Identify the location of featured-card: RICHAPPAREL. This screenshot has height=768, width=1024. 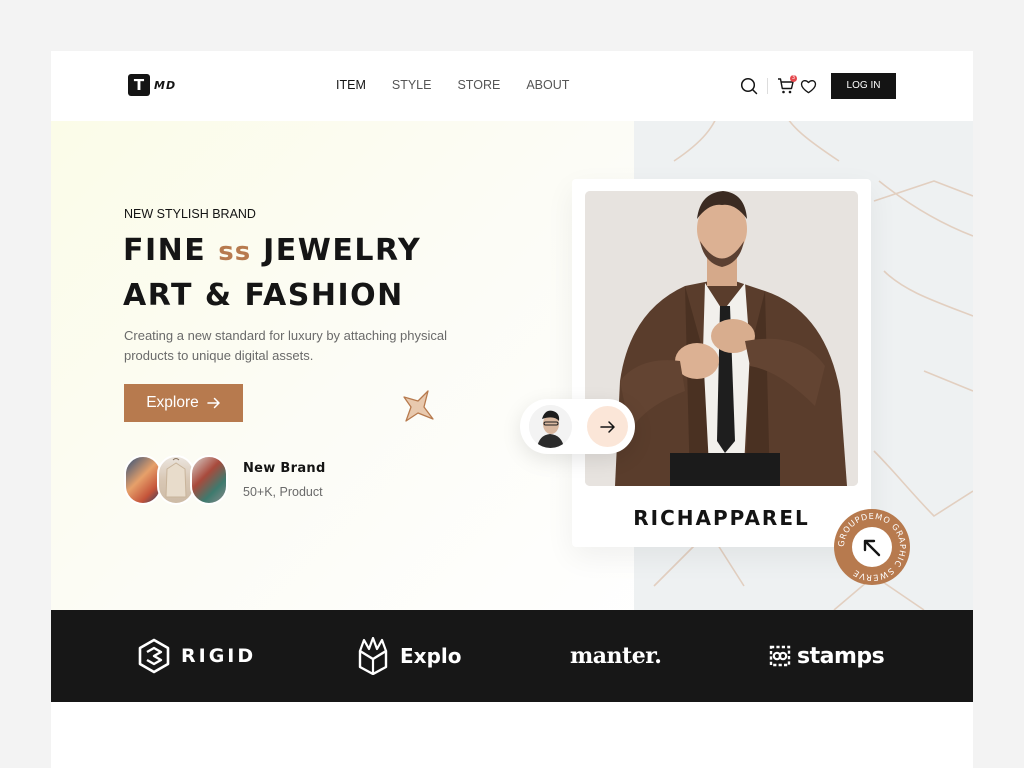
(721, 363).